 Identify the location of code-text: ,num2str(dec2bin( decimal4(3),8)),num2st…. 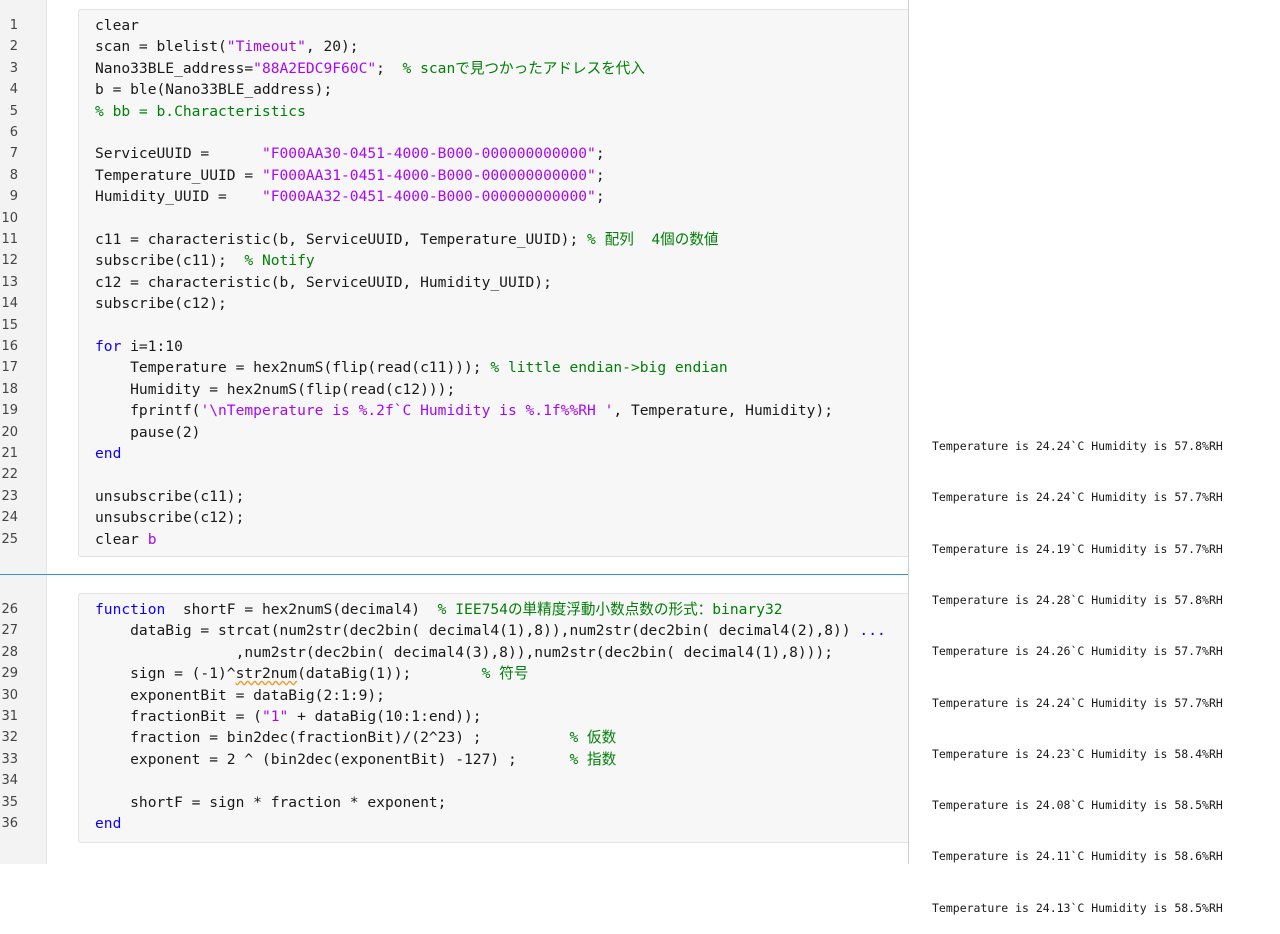
(464, 652).